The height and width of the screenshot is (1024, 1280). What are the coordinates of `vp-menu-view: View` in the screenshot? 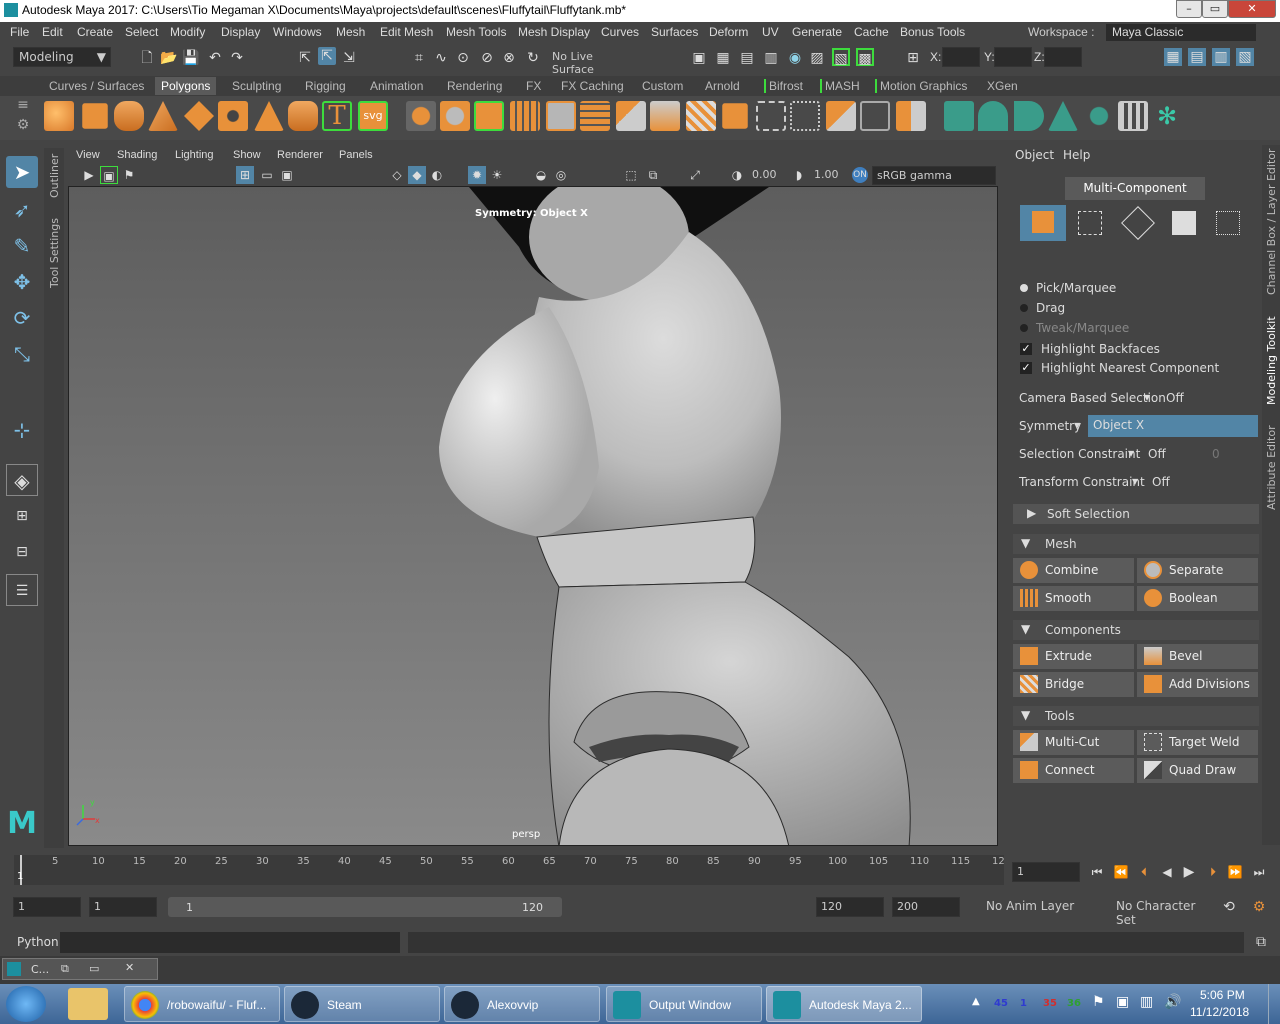 It's located at (88, 155).